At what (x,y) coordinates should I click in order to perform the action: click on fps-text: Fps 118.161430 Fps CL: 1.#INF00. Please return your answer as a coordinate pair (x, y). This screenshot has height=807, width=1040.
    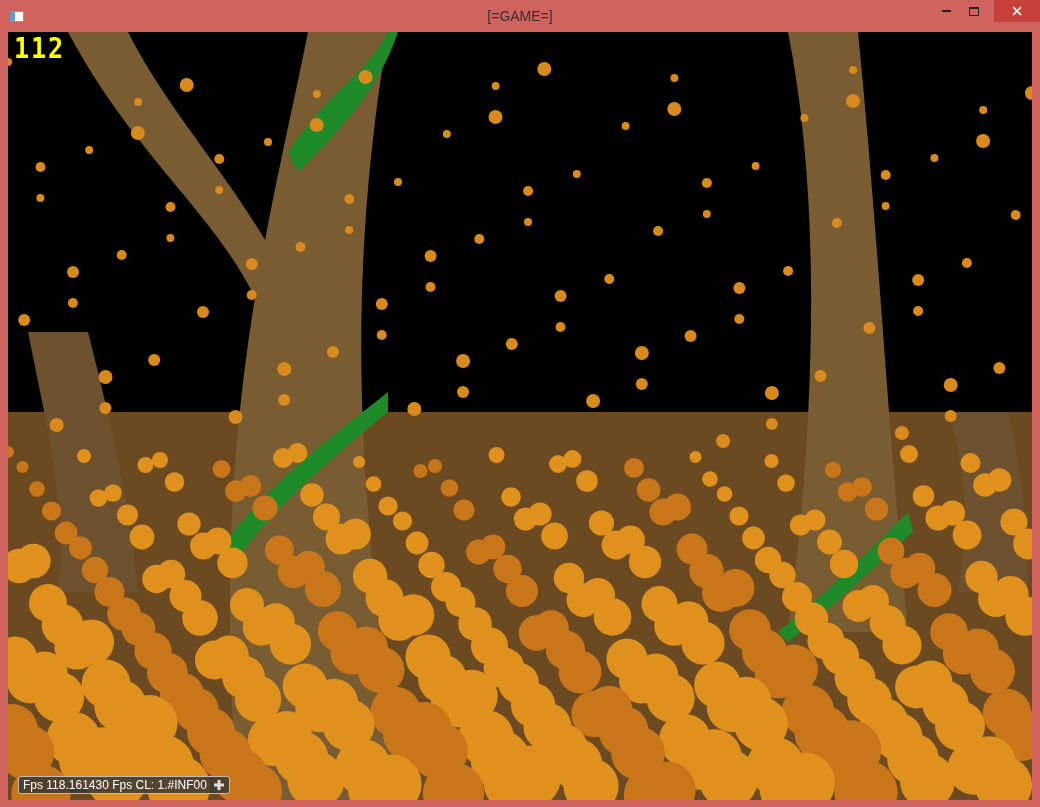
    Looking at the image, I should click on (115, 785).